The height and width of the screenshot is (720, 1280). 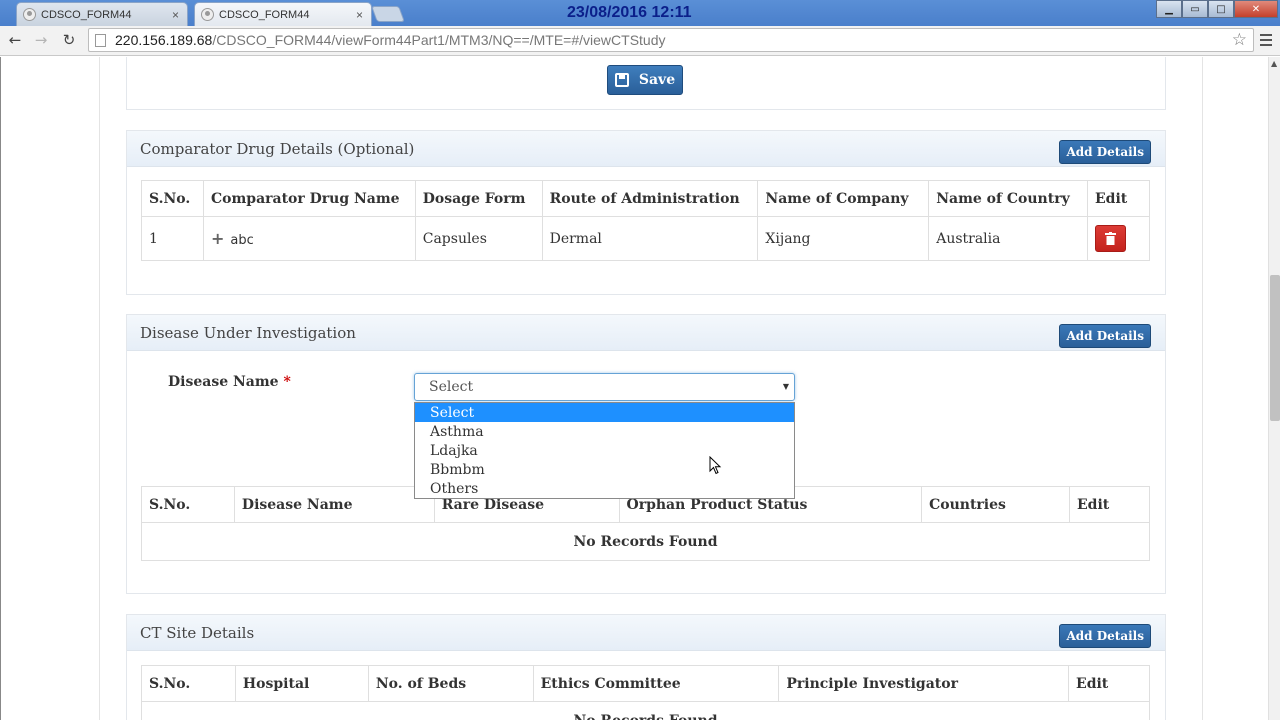 I want to click on floppy-disk-icon, so click(x=621, y=80).